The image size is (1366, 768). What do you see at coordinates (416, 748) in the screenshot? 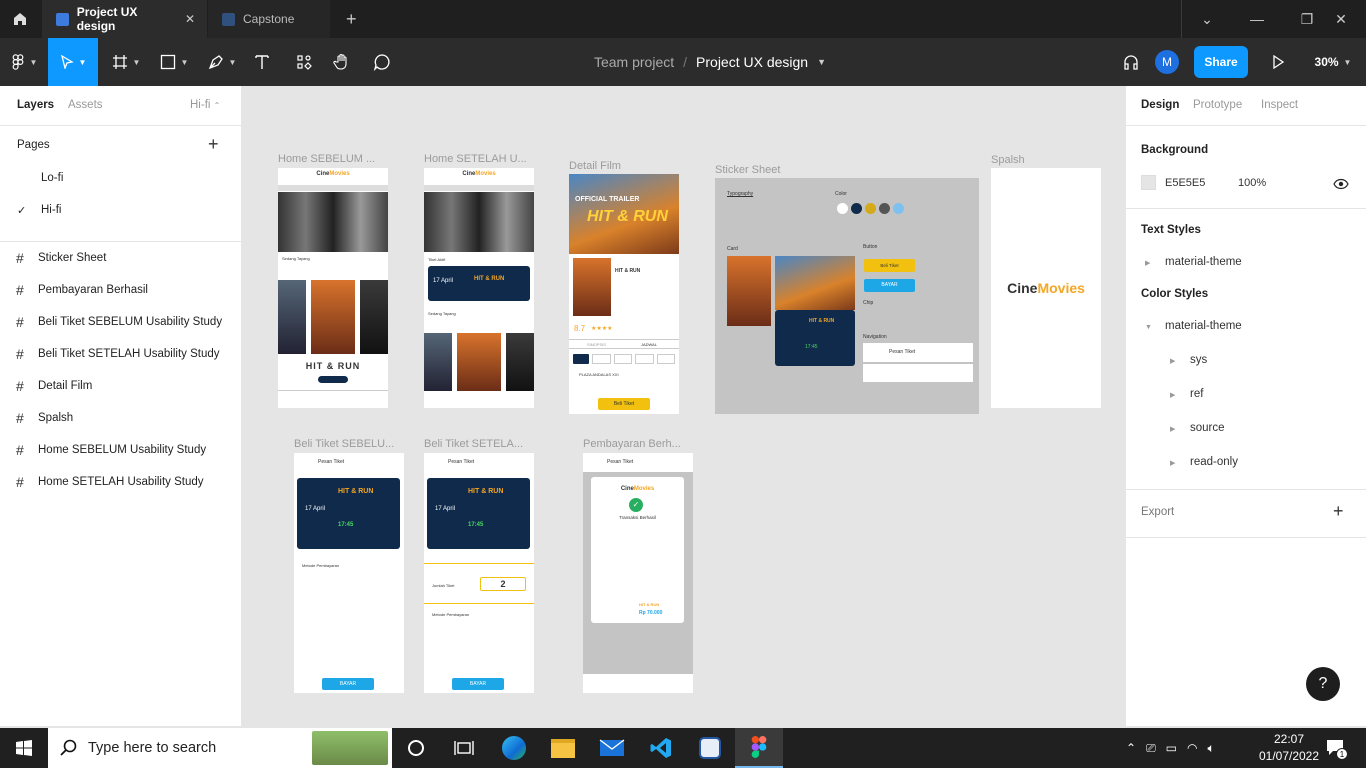
I see `cortana-button` at bounding box center [416, 748].